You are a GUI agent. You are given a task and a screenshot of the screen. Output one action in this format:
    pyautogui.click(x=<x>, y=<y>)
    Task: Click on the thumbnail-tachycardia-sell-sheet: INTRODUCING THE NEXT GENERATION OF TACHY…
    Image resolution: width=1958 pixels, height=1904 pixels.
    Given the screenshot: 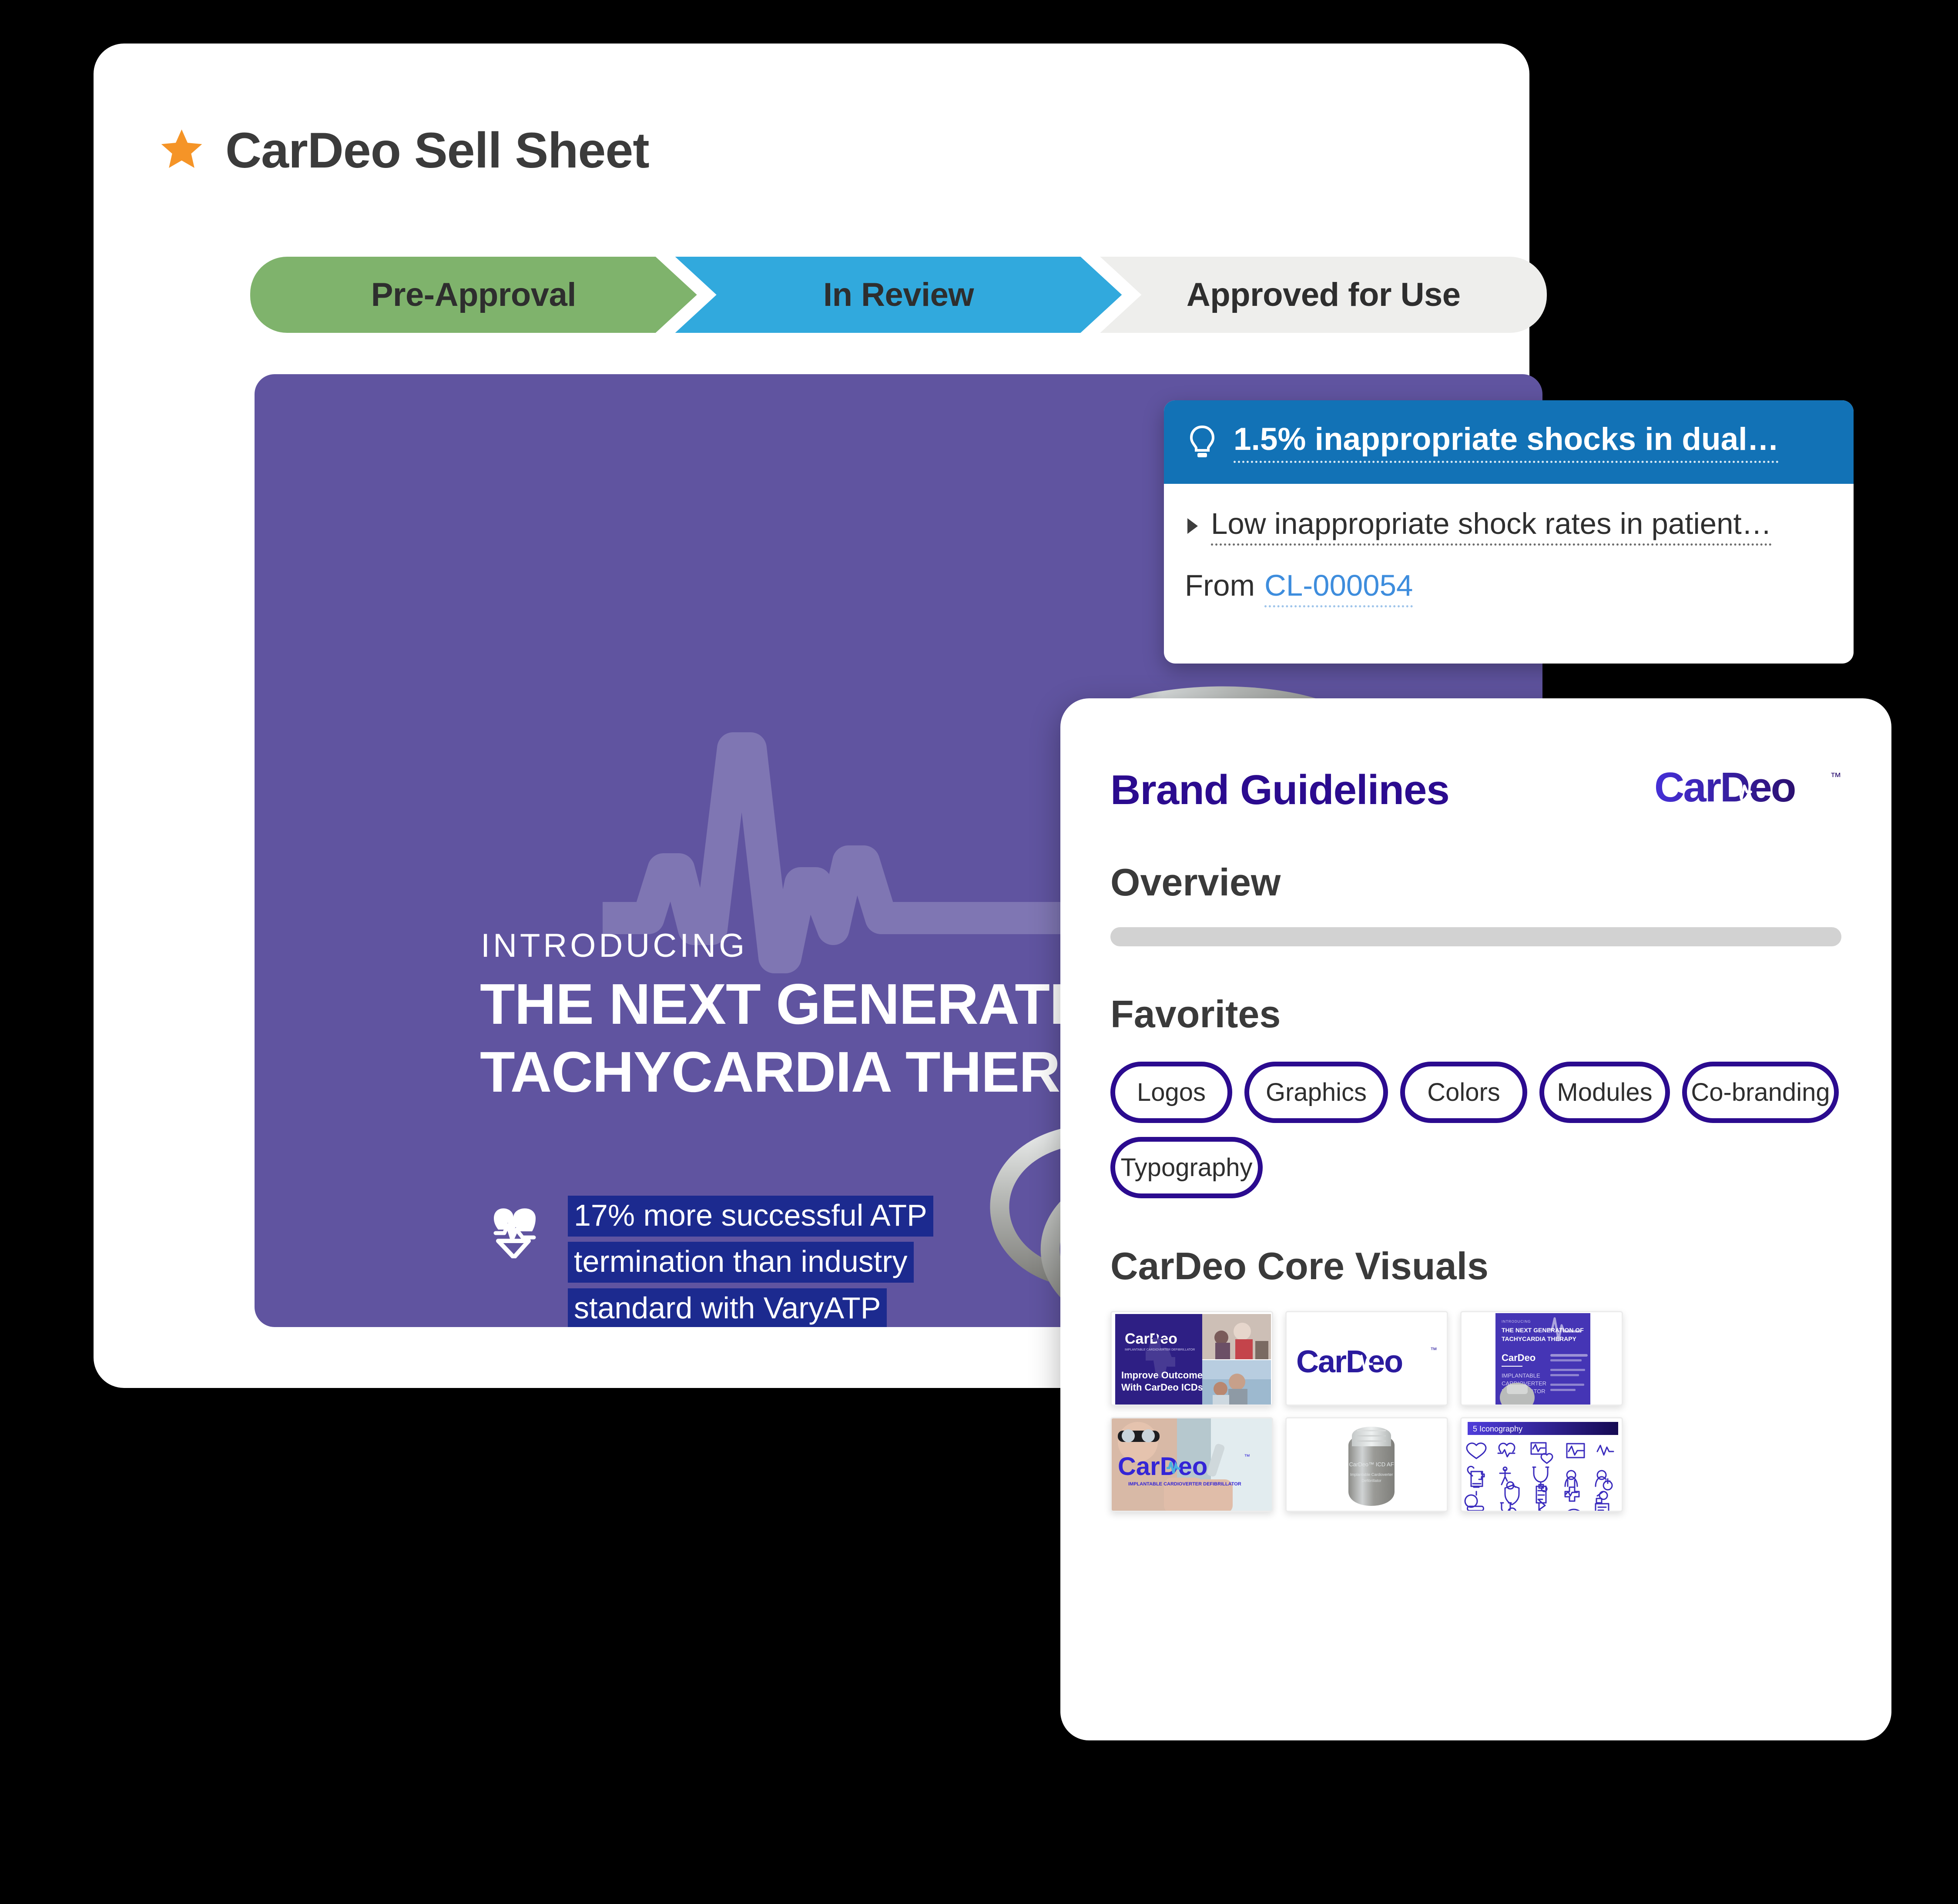 What is the action you would take?
    pyautogui.click(x=1541, y=1358)
    